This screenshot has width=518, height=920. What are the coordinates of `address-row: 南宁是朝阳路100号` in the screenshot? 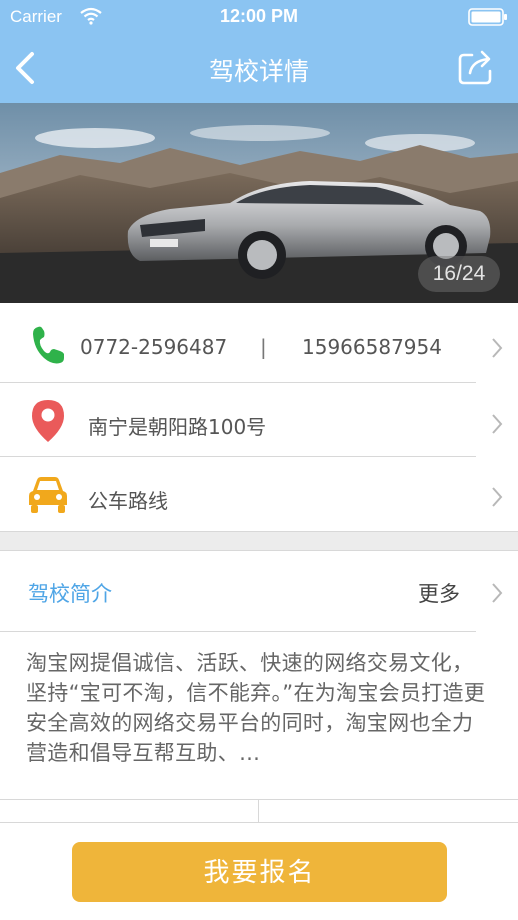 It's located at (259, 419).